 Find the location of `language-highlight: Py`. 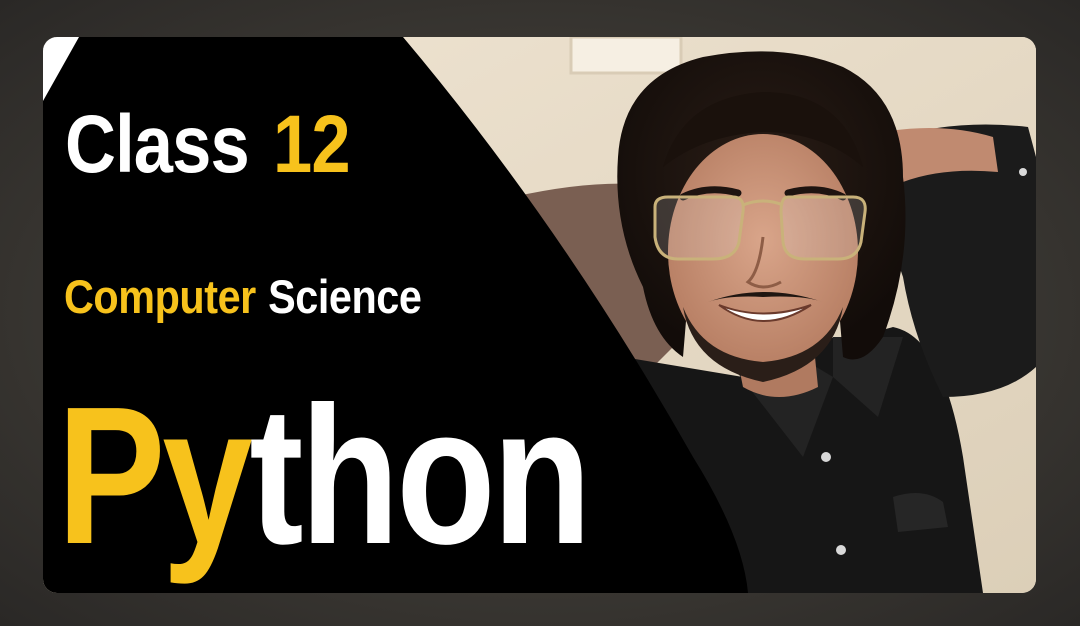

language-highlight: Py is located at coordinates (155, 475).